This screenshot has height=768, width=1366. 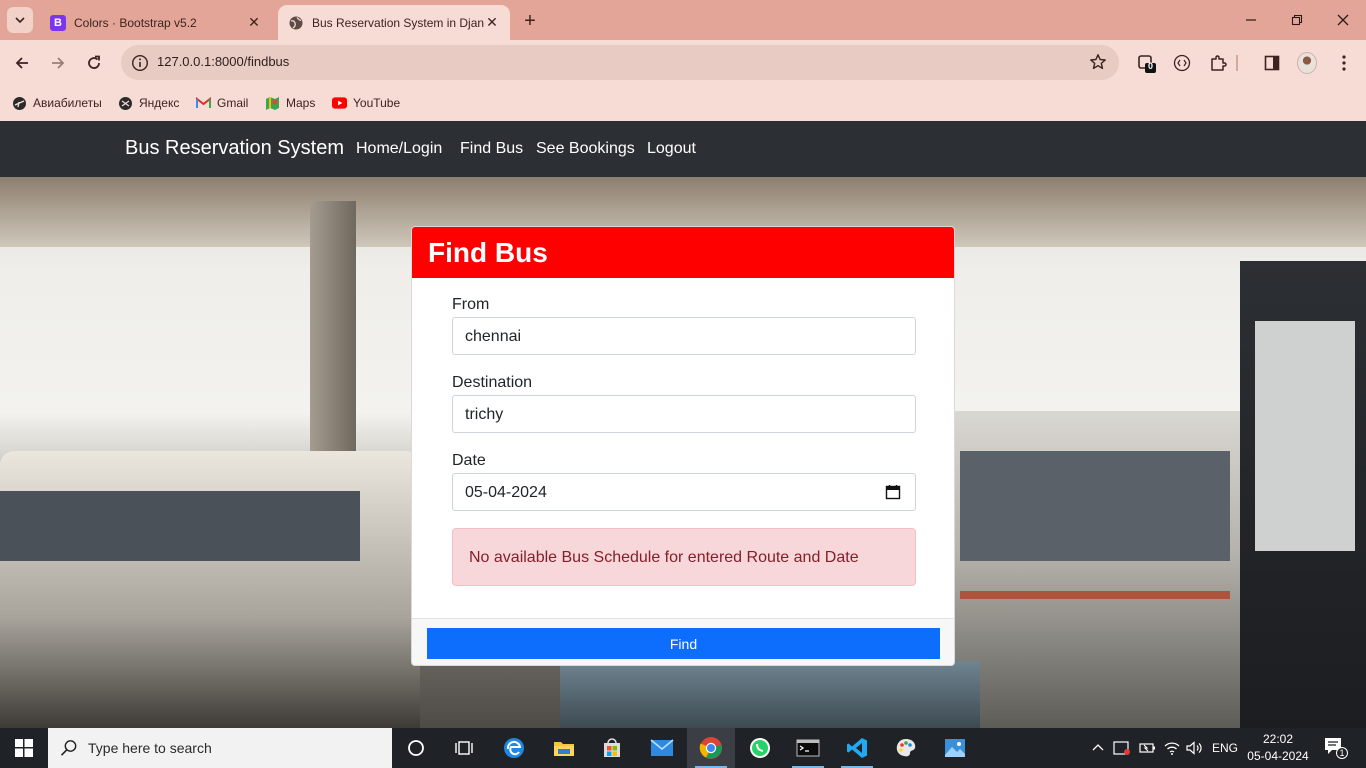 I want to click on close-window-button, so click(x=1343, y=20).